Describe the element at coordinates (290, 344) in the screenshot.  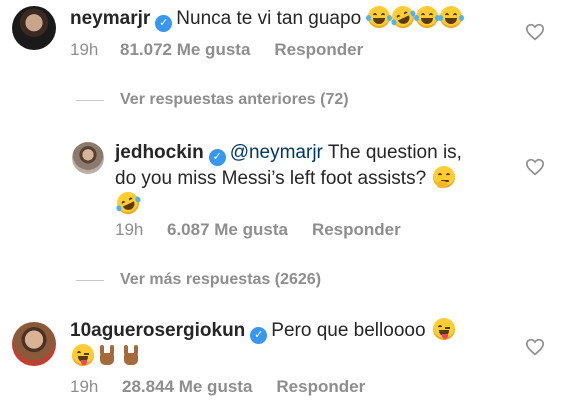
I see `comment-10aguerosergiokun: 10aguerosergiokun ✓ Pero que belloooo` at that location.